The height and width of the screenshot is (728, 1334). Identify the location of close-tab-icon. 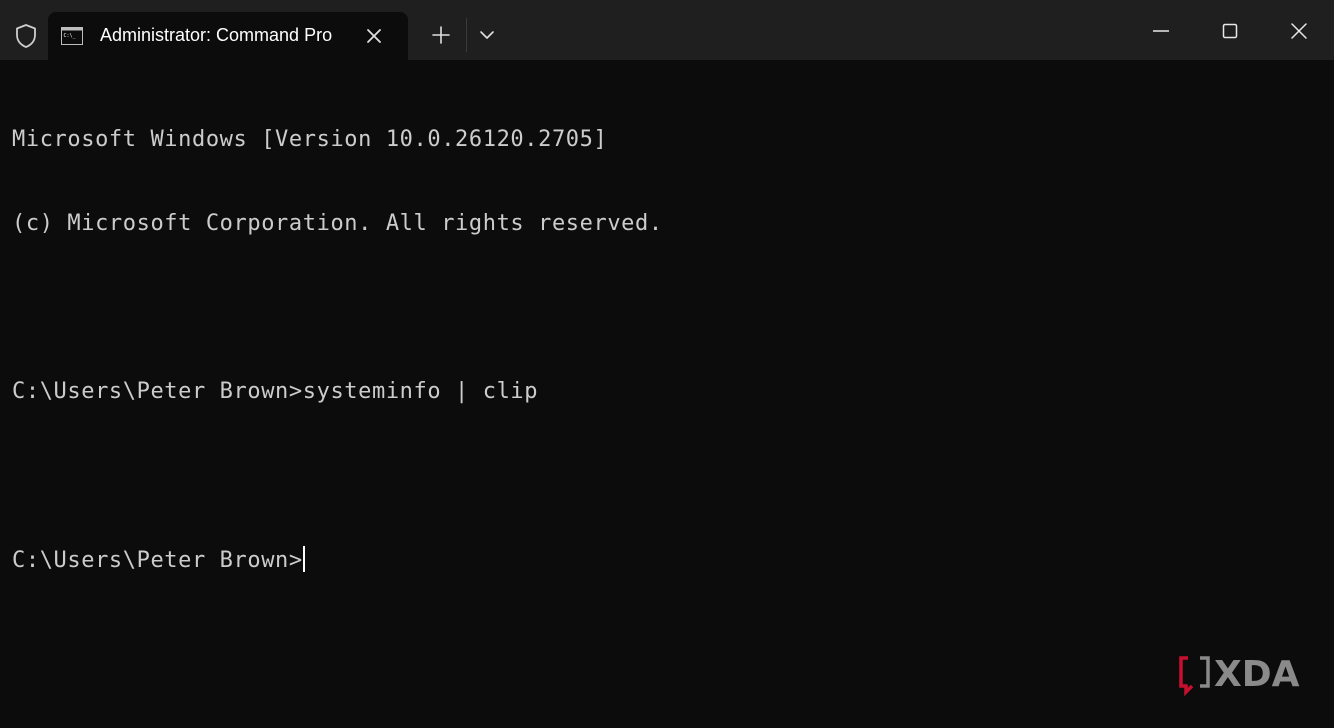
(374, 36).